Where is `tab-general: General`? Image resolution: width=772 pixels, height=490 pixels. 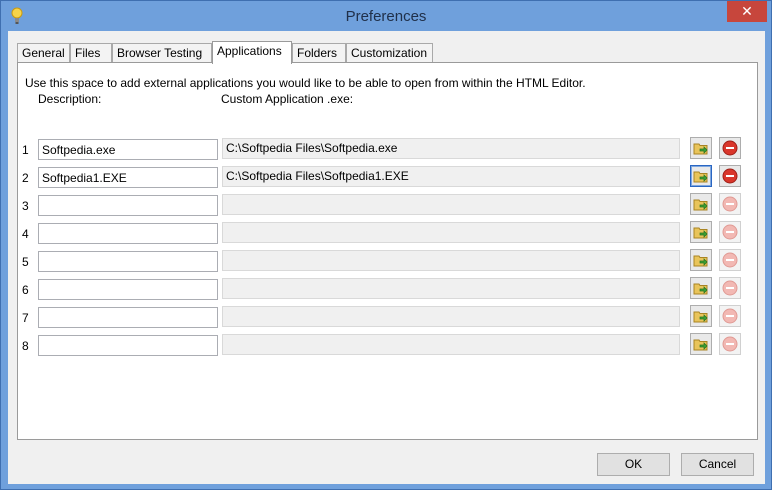 tab-general: General is located at coordinates (43, 53).